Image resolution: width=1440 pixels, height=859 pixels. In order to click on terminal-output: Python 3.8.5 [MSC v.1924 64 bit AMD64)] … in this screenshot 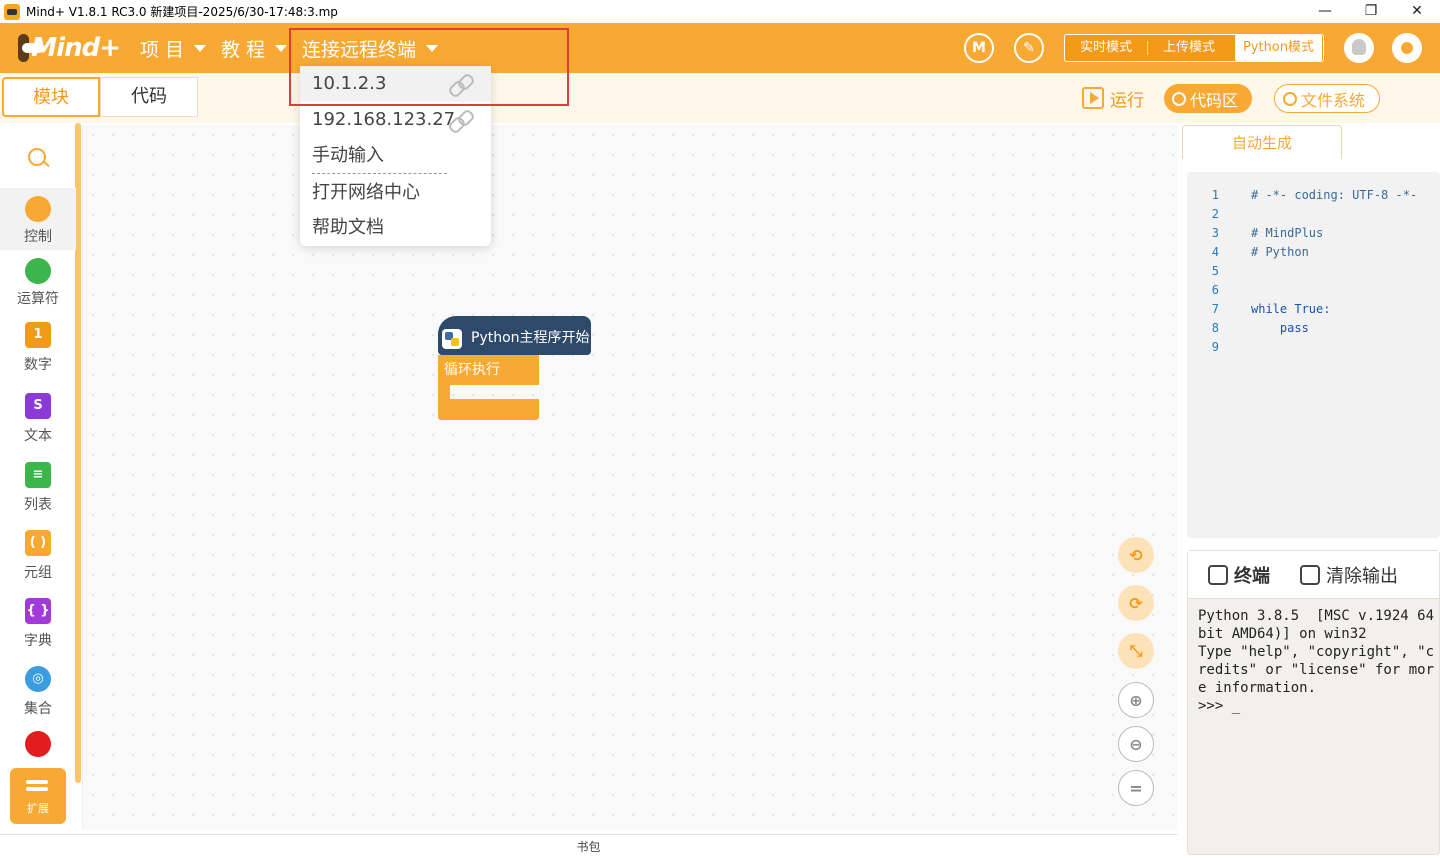, I will do `click(1316, 661)`.